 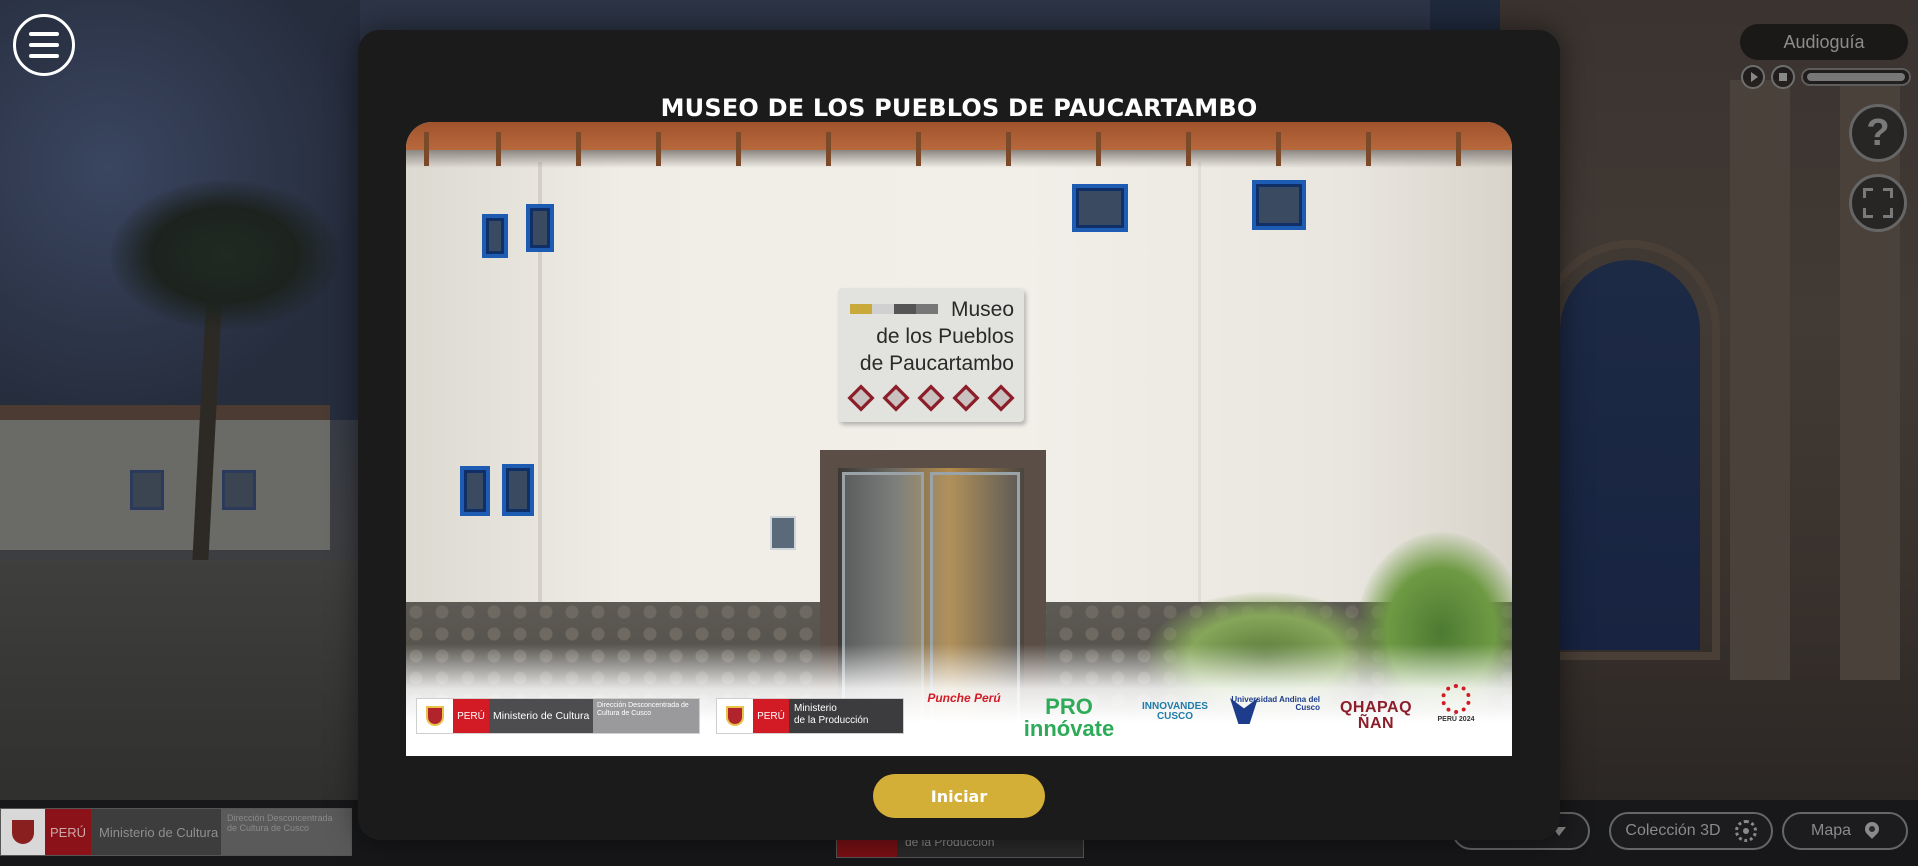 What do you see at coordinates (190, 682) in the screenshot?
I see `background-plaza` at bounding box center [190, 682].